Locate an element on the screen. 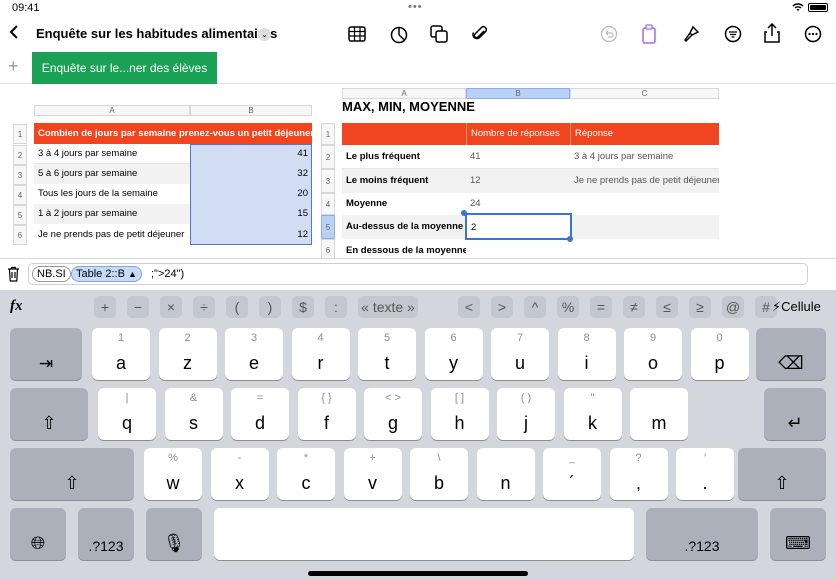 The height and width of the screenshot is (580, 836). selection-handle-top is located at coordinates (464, 213).